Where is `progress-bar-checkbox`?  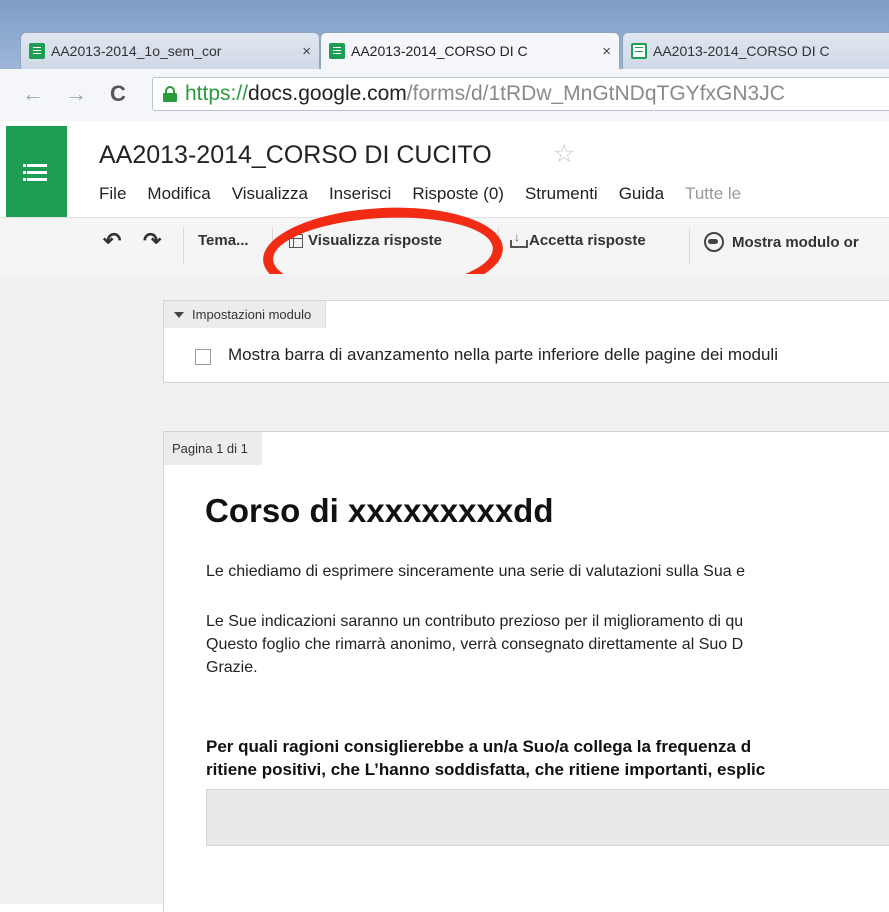
progress-bar-checkbox is located at coordinates (203, 357).